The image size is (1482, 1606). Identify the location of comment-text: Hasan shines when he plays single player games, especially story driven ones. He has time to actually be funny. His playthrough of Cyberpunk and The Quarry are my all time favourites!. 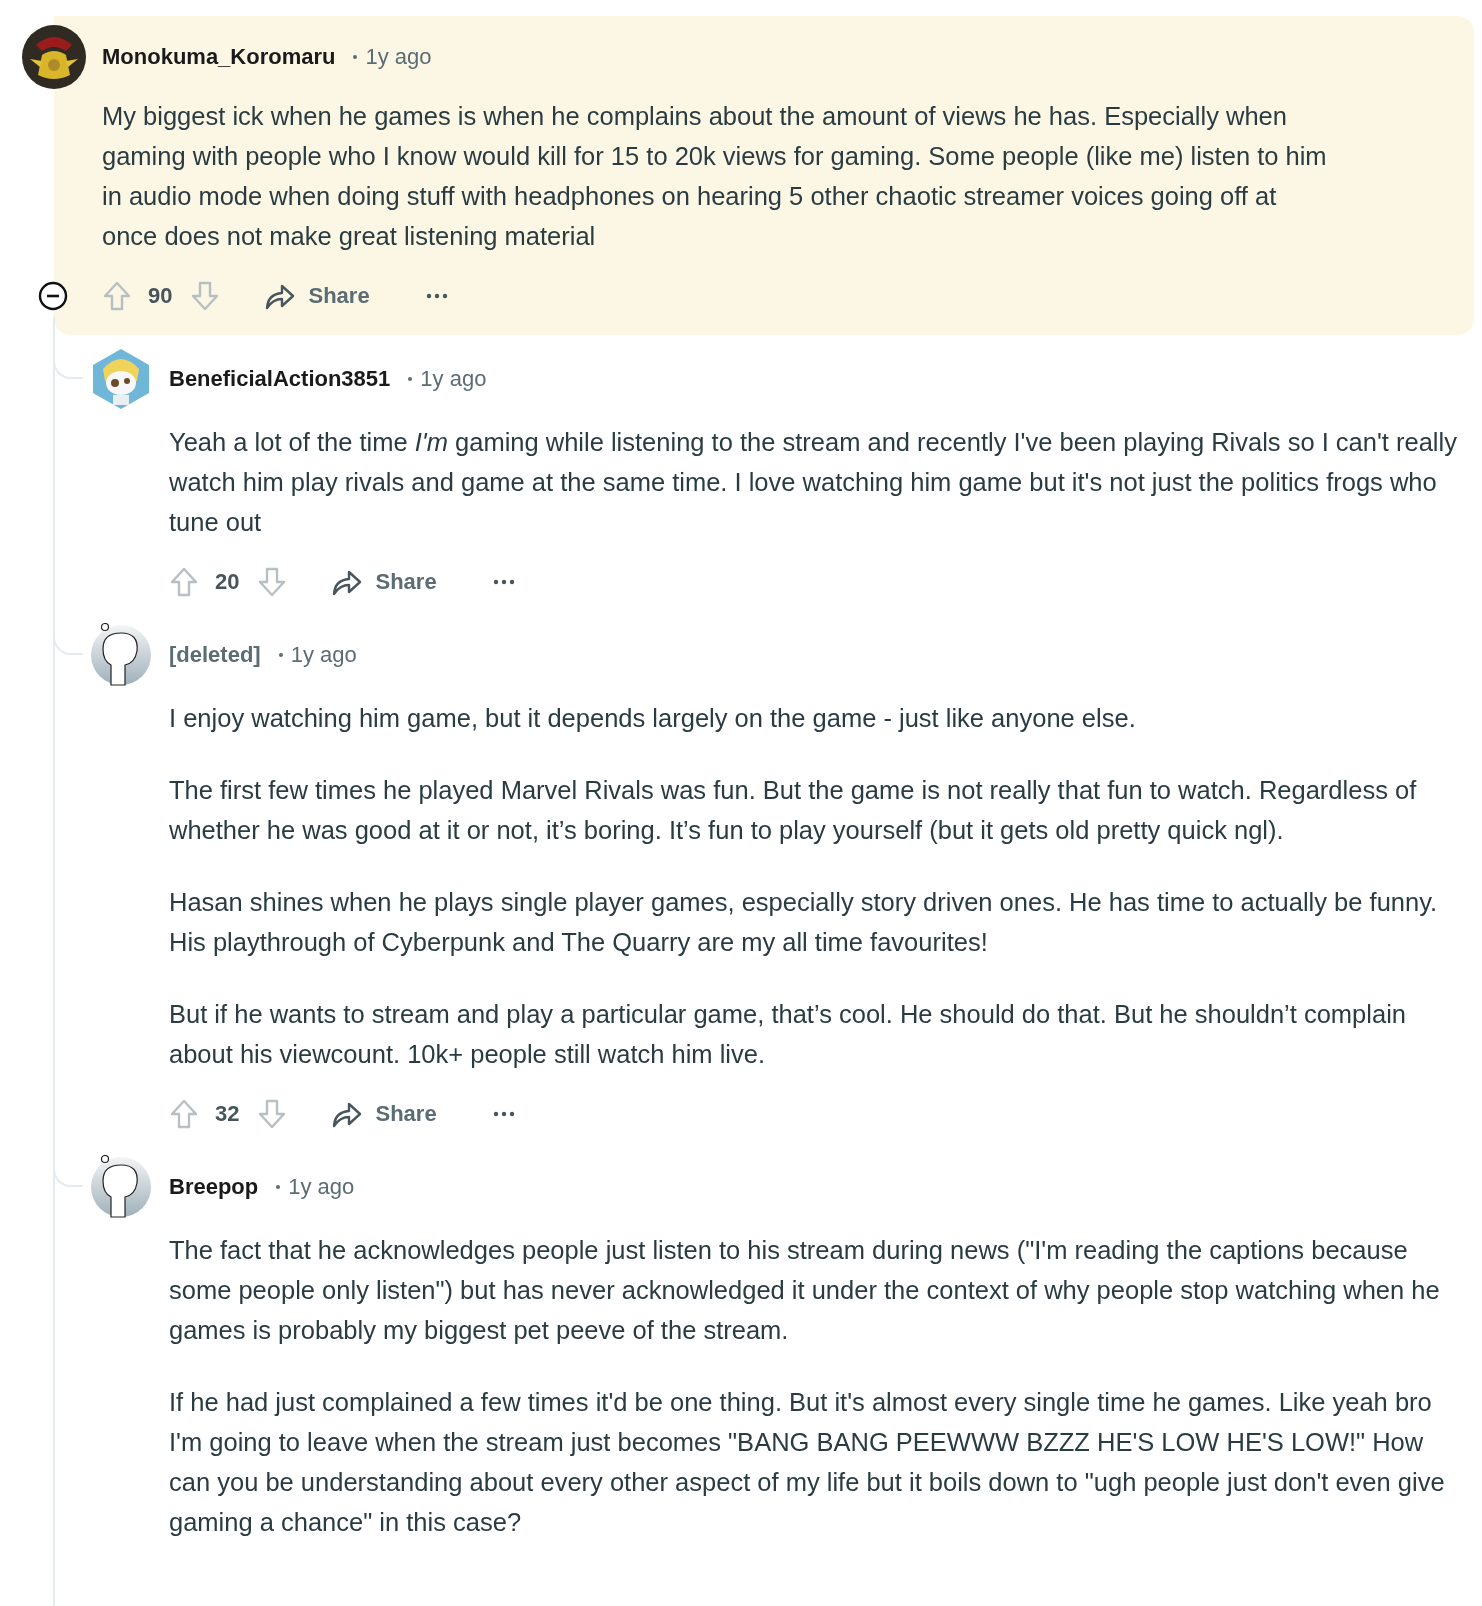
(804, 922).